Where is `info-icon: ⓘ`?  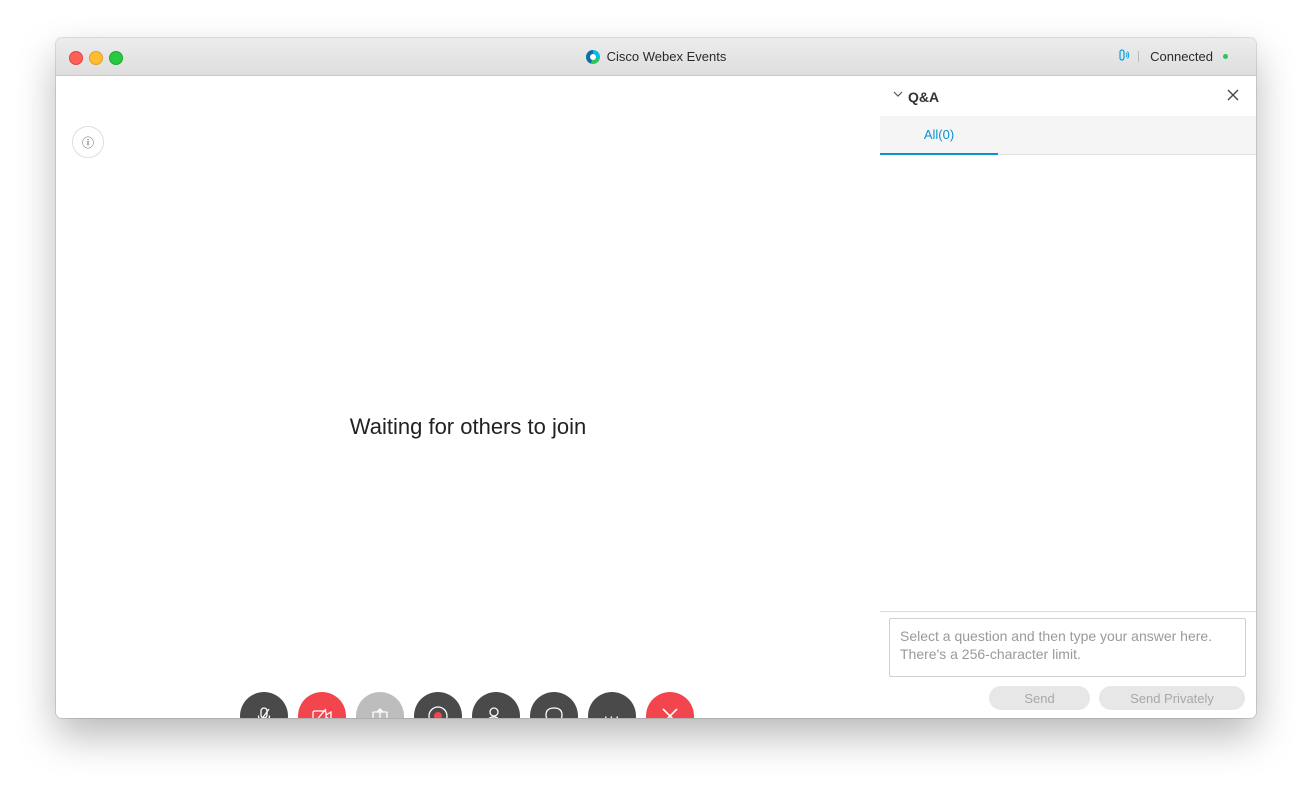
info-icon: ⓘ is located at coordinates (87, 142).